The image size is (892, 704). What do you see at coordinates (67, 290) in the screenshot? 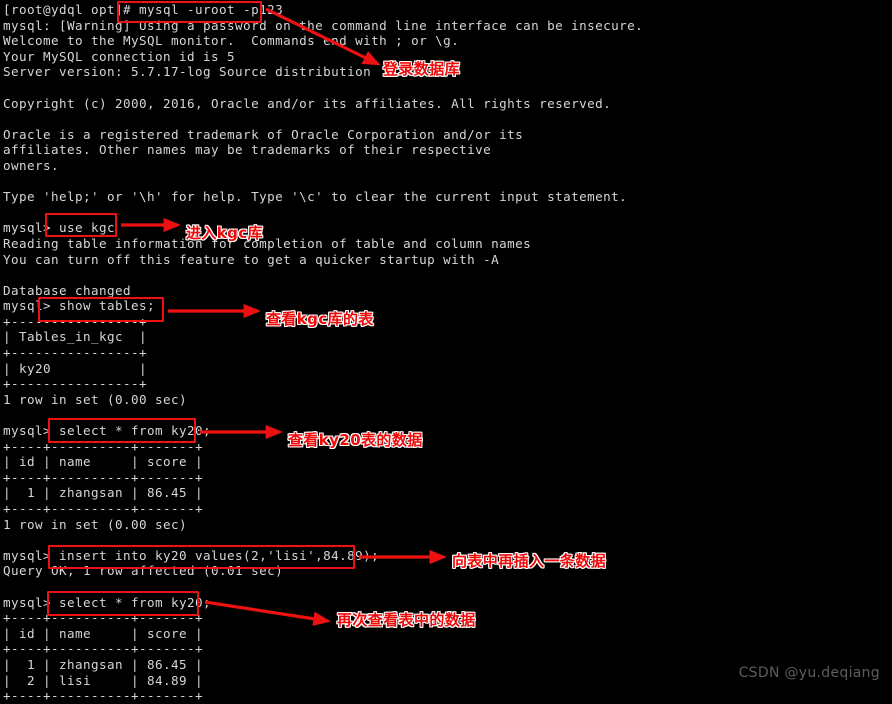
I see `terminal-line: Database changed` at bounding box center [67, 290].